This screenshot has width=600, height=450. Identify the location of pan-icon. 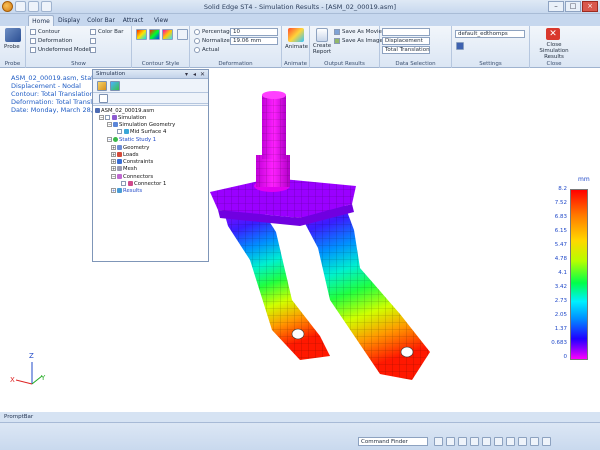
(462, 441).